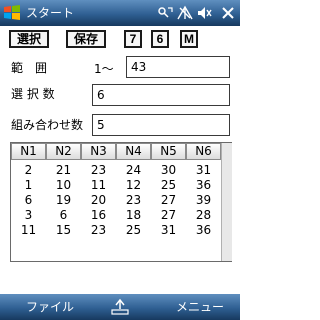  I want to click on table-row: 6 19 20 23 27 39, so click(116, 200).